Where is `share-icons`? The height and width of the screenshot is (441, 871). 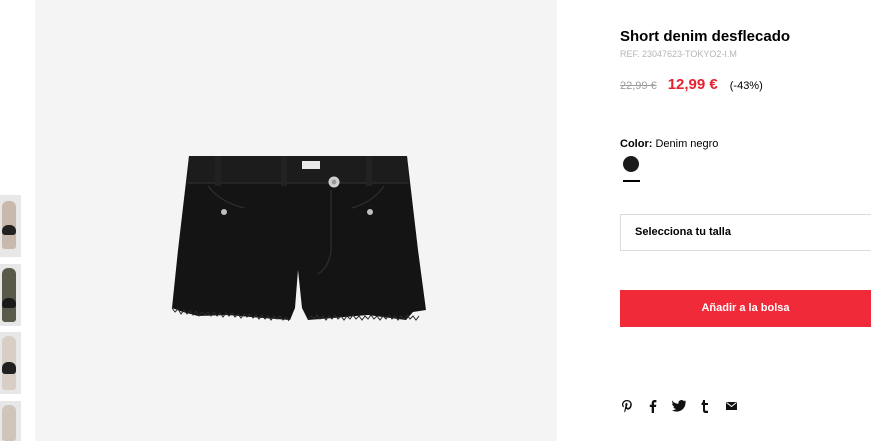
share-icons is located at coordinates (685, 406).